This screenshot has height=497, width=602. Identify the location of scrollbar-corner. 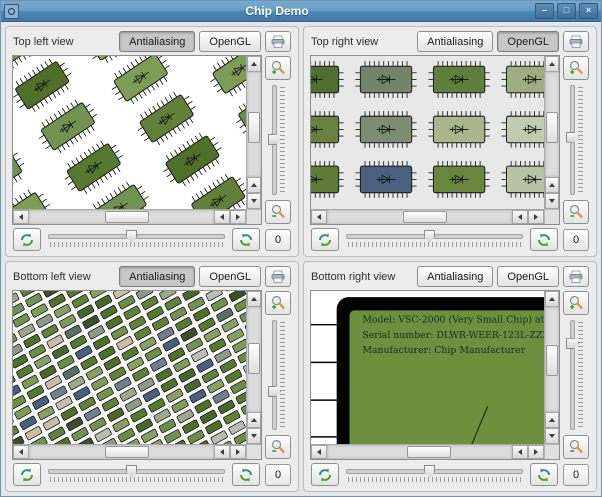
(551, 216).